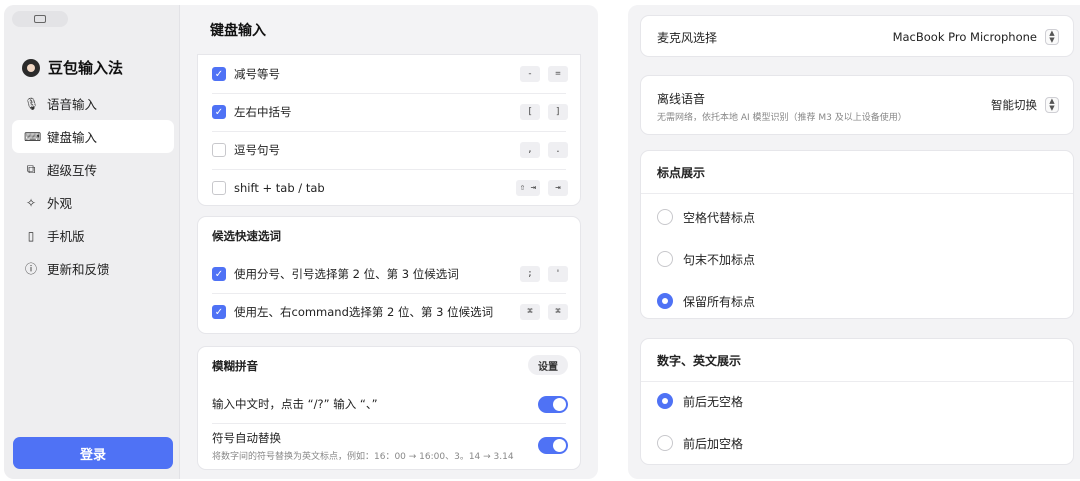  Describe the element at coordinates (389, 74) in the screenshot. I see `list-item: ✓ 减号等号 - =` at that location.